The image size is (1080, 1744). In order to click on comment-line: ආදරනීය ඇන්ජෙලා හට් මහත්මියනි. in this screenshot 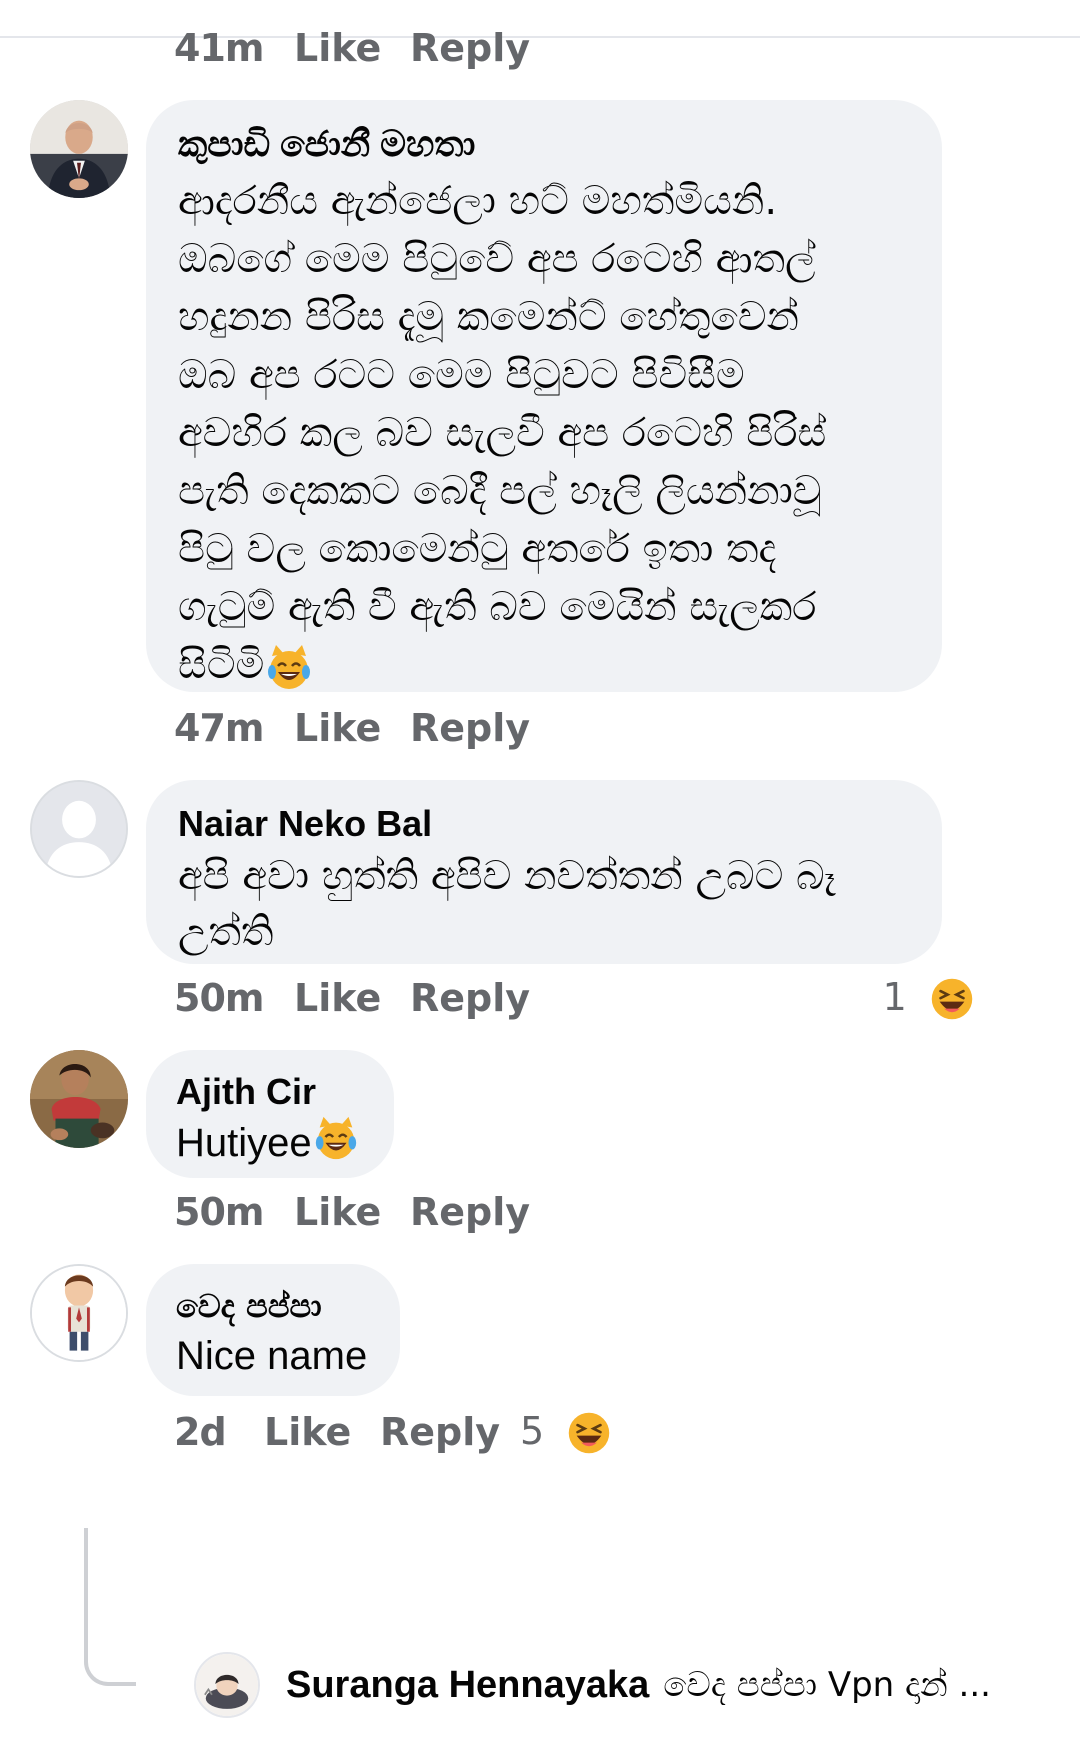, I will do `click(478, 201)`.